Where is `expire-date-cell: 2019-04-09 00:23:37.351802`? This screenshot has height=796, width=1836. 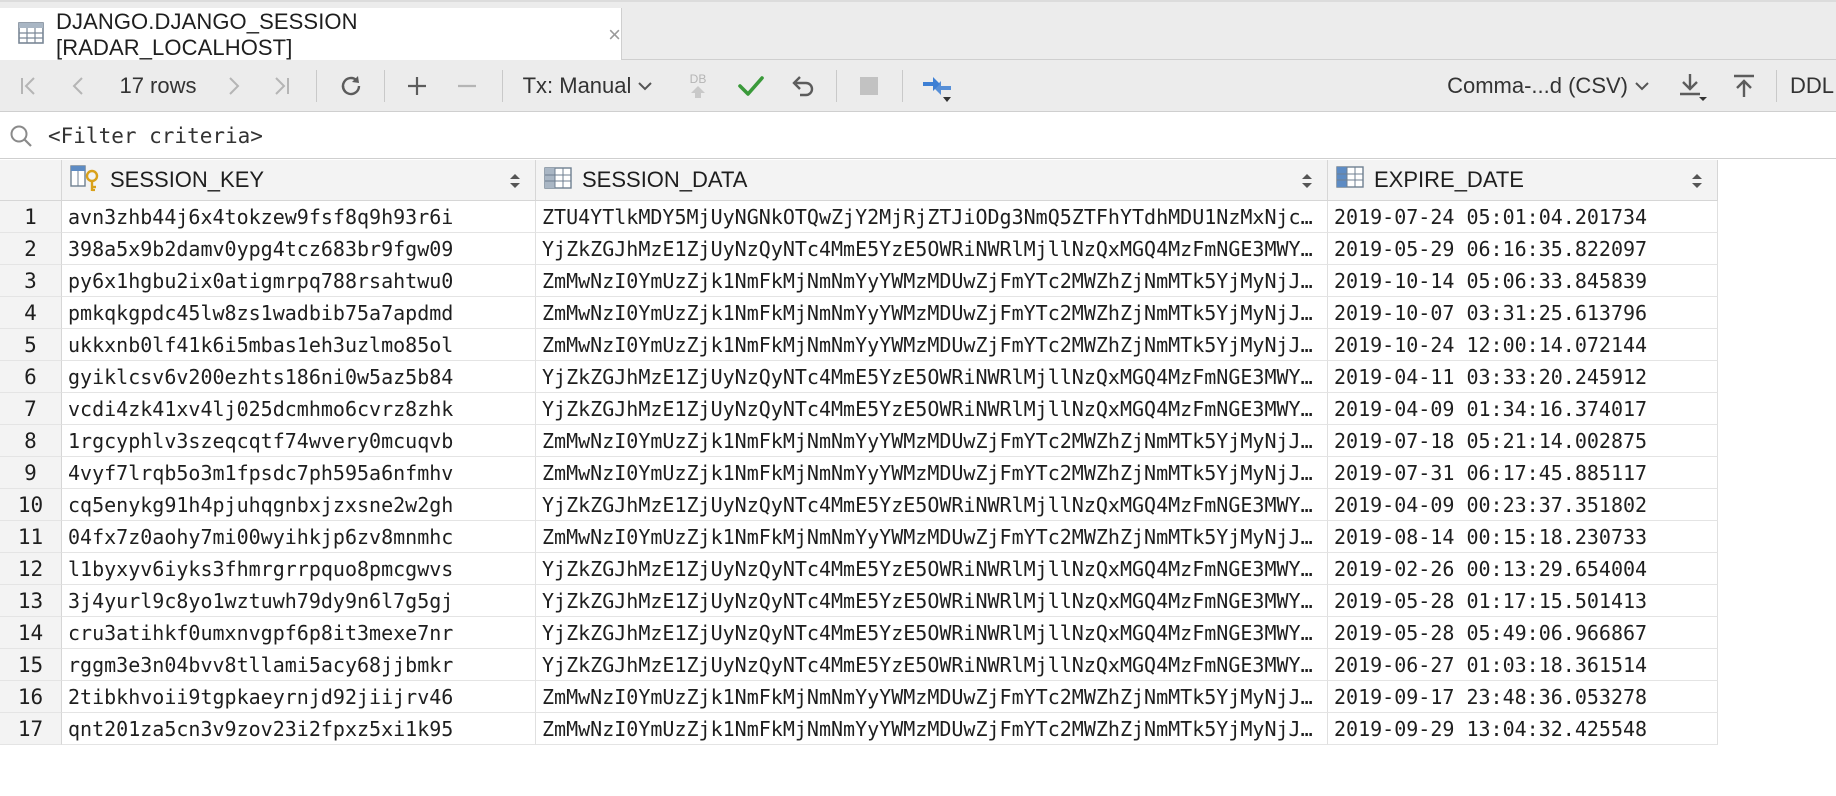 expire-date-cell: 2019-04-09 00:23:37.351802 is located at coordinates (1523, 505).